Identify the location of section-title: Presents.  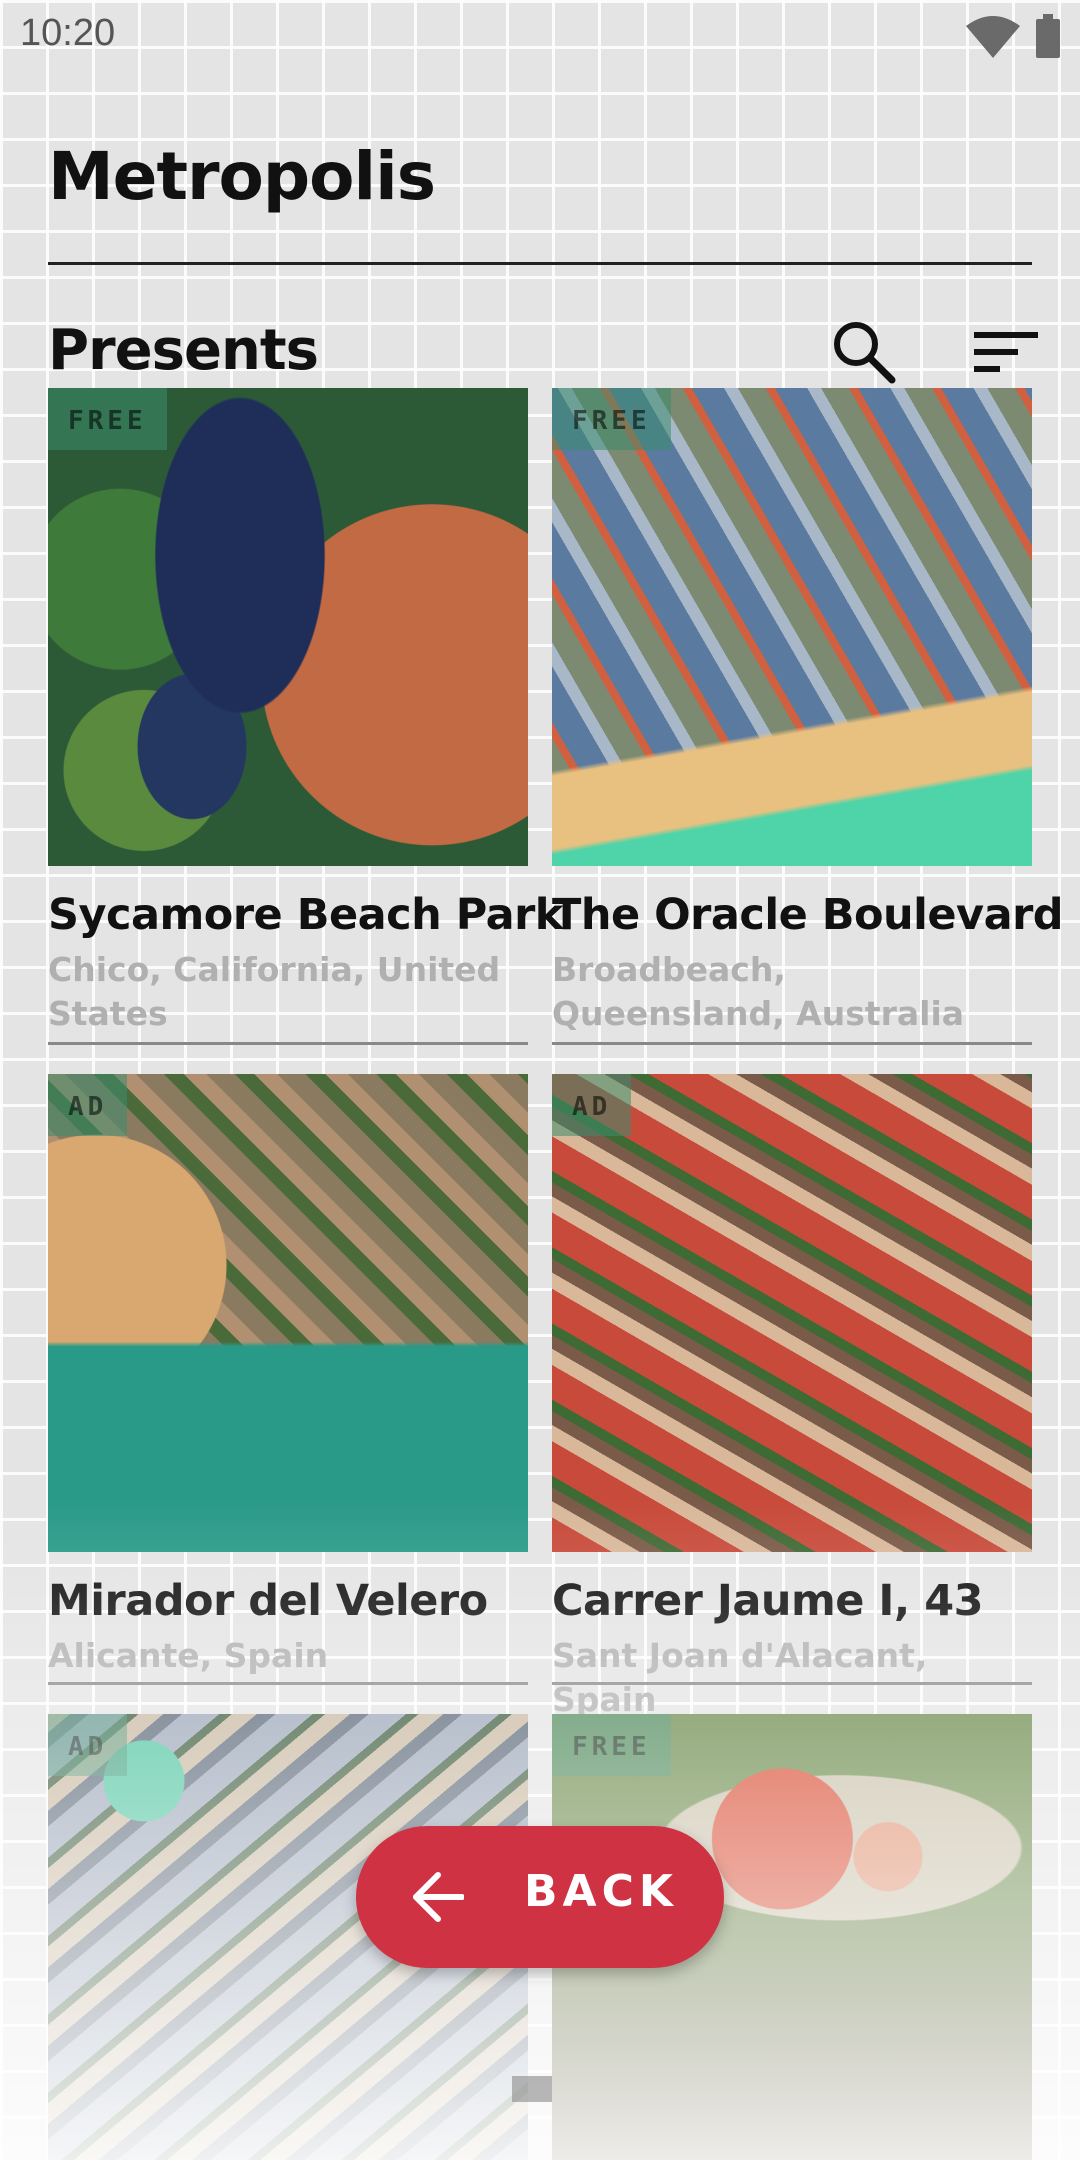
(183, 350).